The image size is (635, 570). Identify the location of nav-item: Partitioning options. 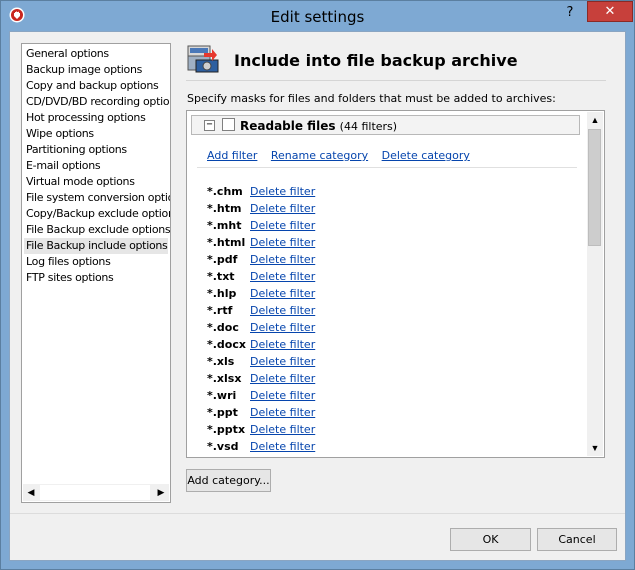
(96, 150).